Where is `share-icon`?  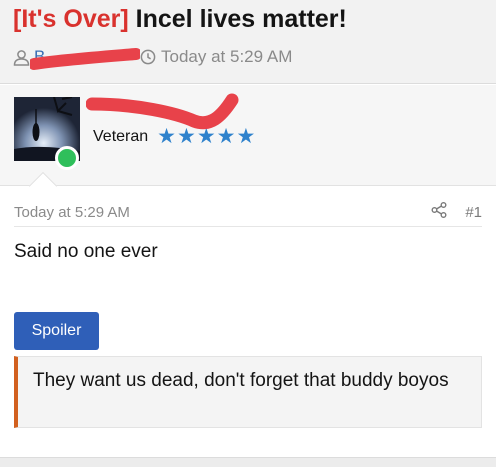
share-icon is located at coordinates (439, 212).